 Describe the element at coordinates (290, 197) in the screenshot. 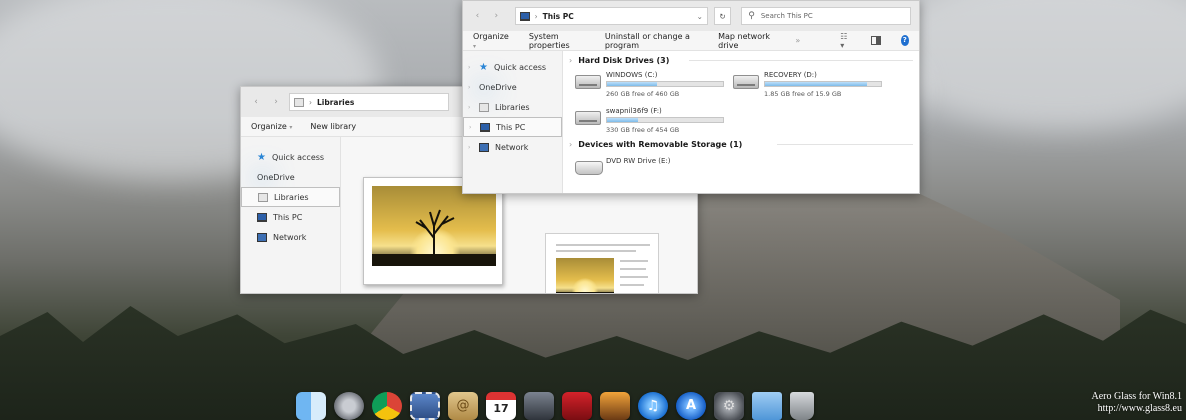

I see `nav-libraries: Libraries` at that location.